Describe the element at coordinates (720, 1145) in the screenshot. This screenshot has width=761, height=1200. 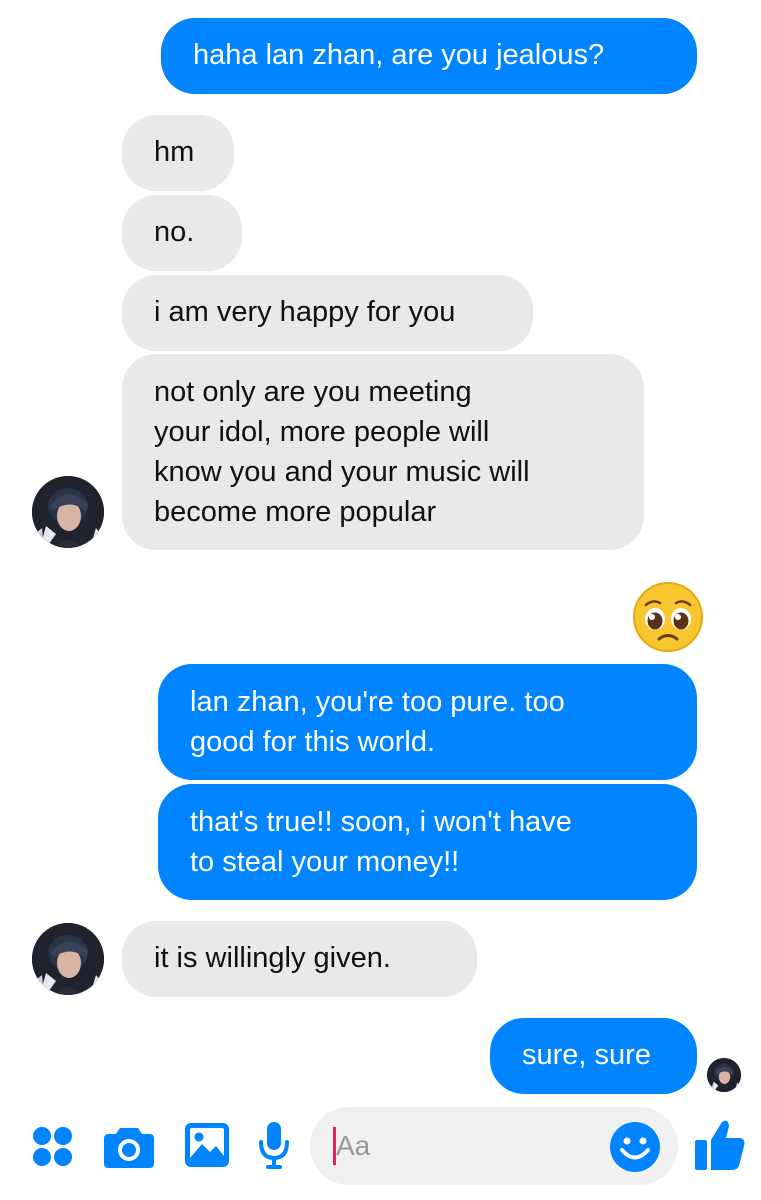
I see `thumbs-up-icon` at that location.